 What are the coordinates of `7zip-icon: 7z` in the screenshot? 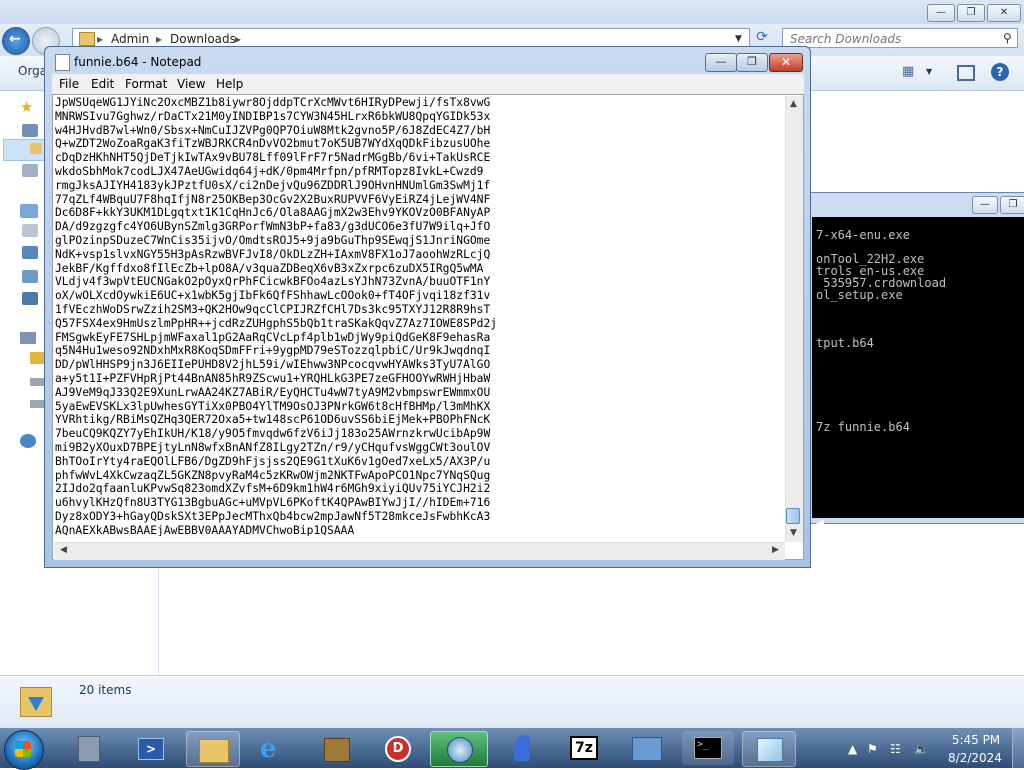 It's located at (584, 748).